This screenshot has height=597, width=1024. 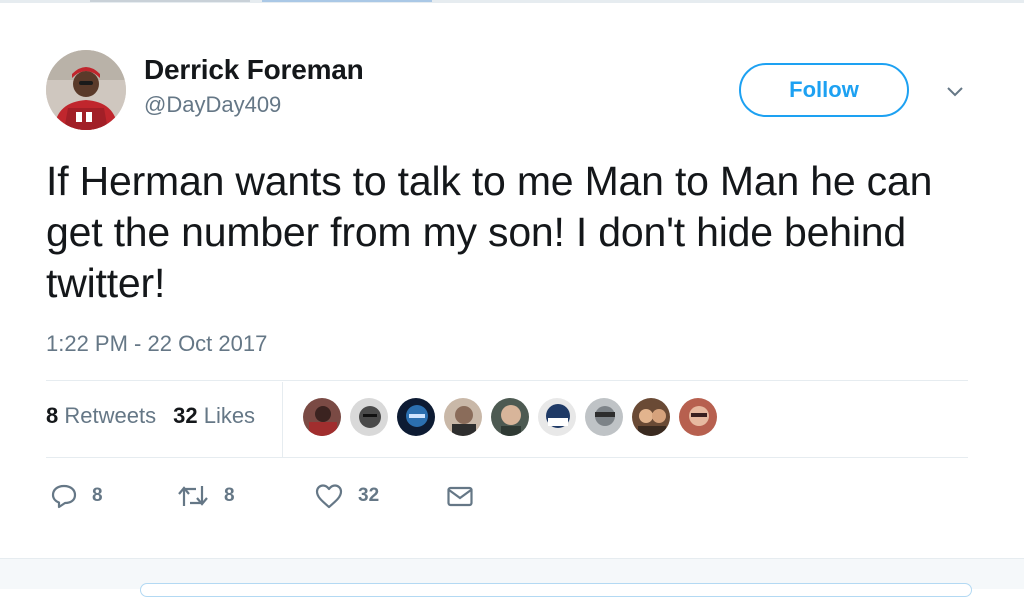 What do you see at coordinates (52, 415) in the screenshot?
I see `retweets-stat-count: 8` at bounding box center [52, 415].